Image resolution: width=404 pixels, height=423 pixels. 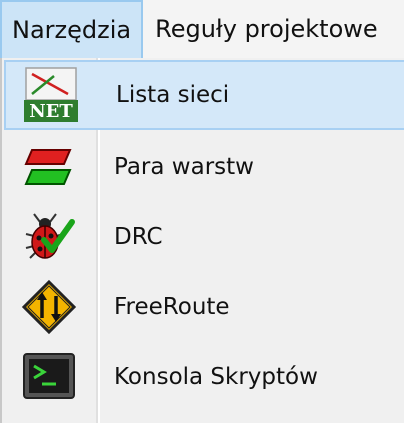 What do you see at coordinates (49, 377) in the screenshot?
I see `script-console-icon` at bounding box center [49, 377].